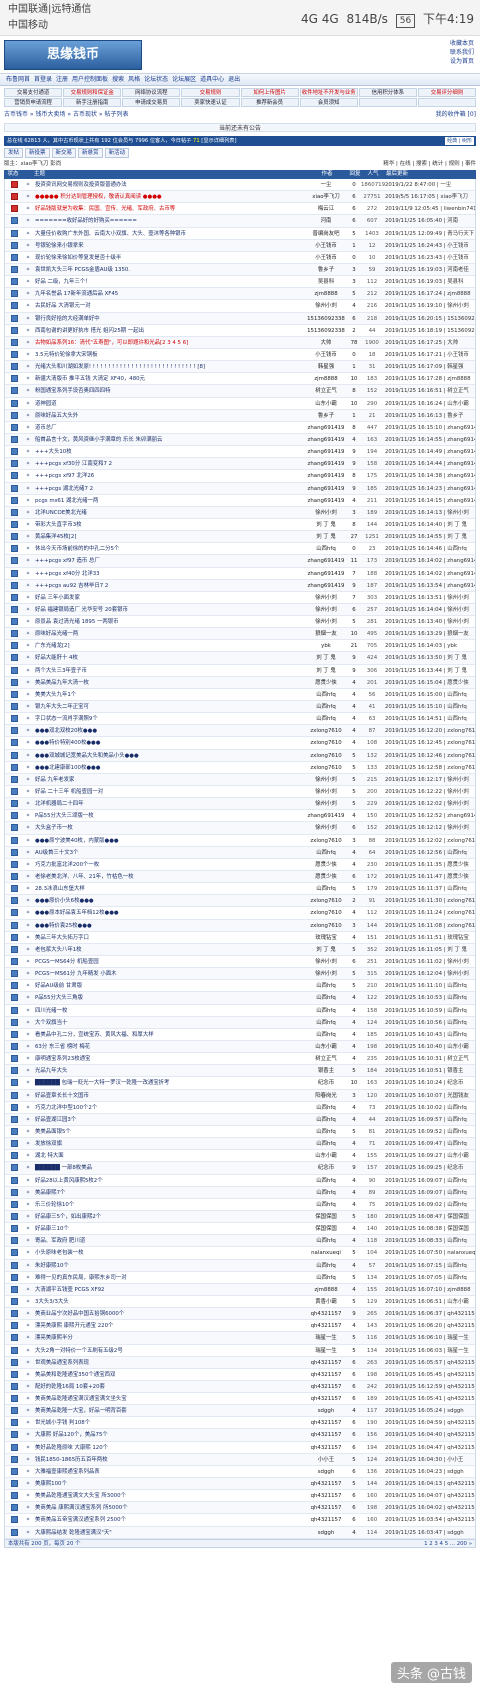 This screenshot has height=1689, width=480. I want to click on thread-author: 黄香小霸, so click(326, 1301).